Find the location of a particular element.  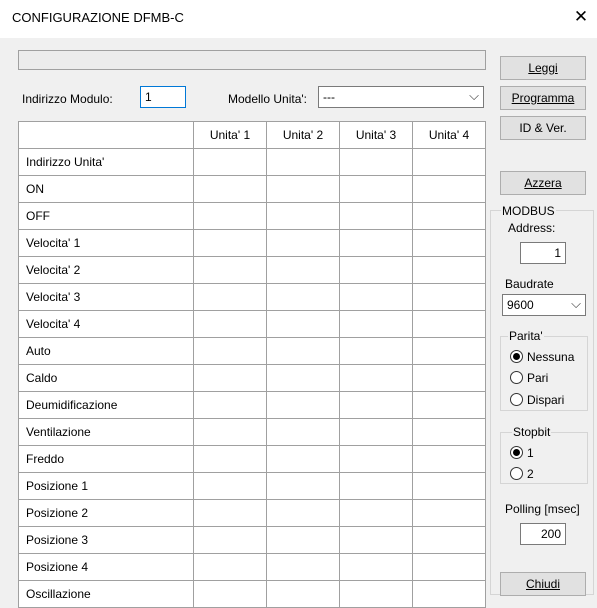

programma-button: Programma is located at coordinates (543, 98).